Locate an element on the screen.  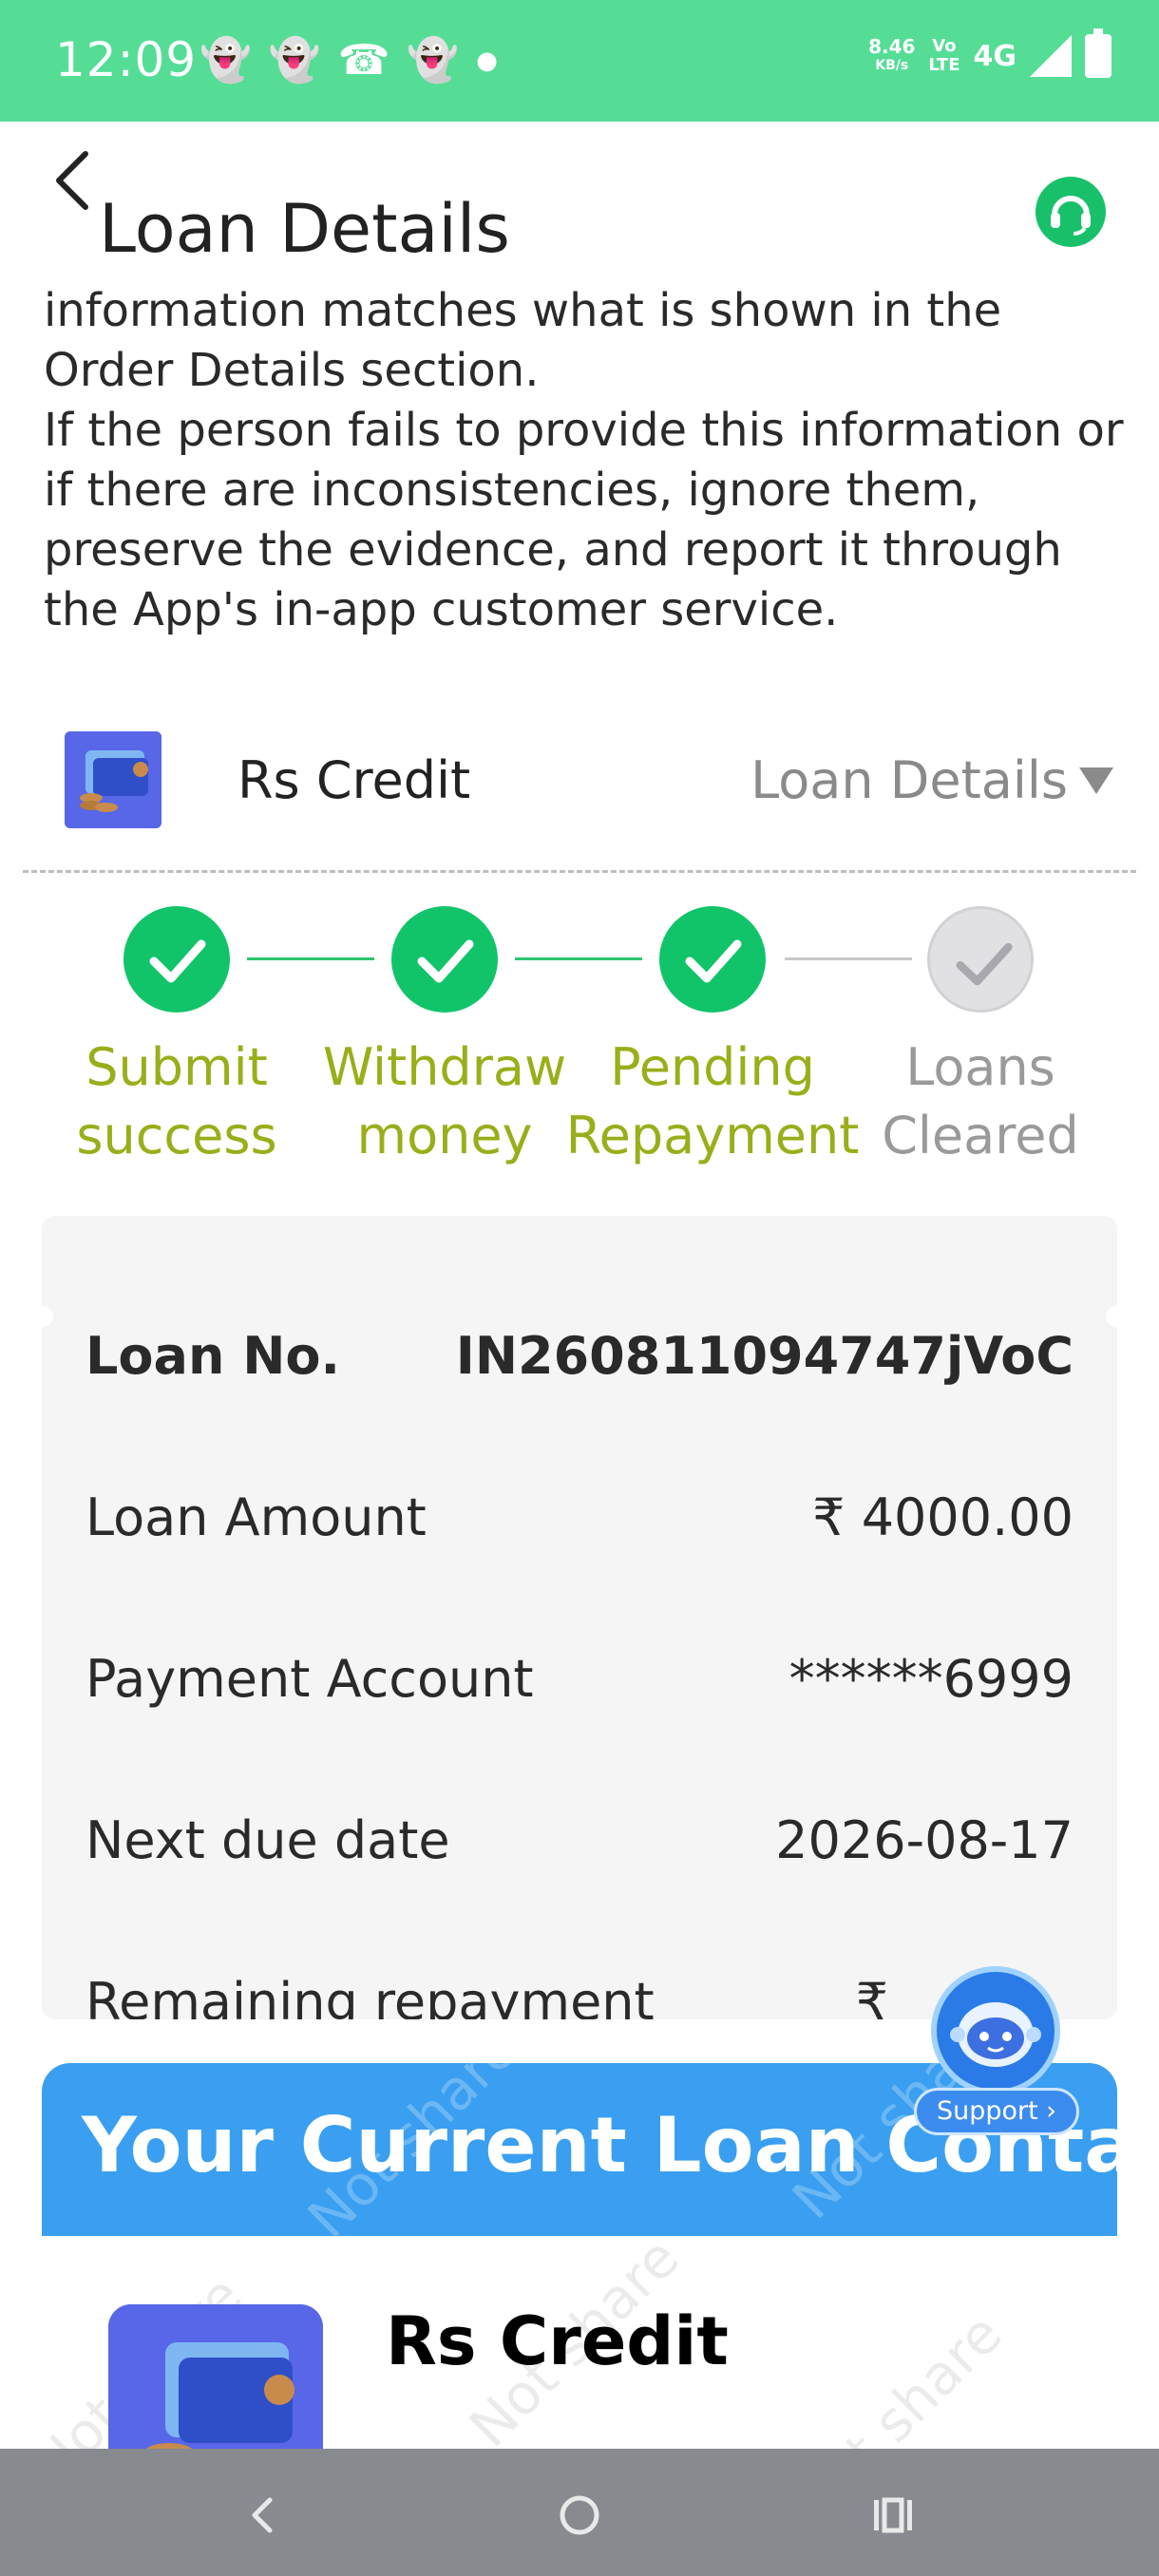
step-label-submit: Submit success is located at coordinates (176, 1101).